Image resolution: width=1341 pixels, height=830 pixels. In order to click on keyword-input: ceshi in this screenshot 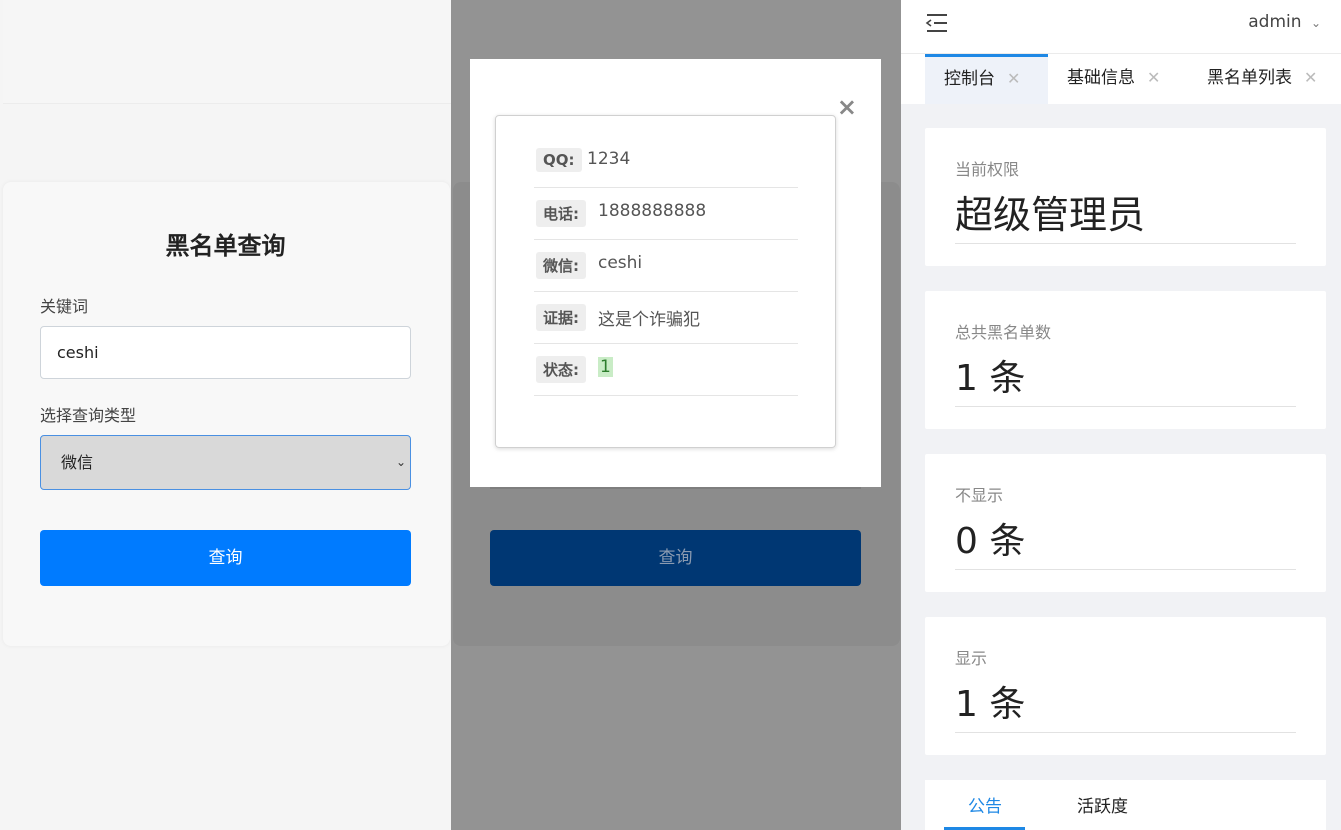, I will do `click(225, 352)`.